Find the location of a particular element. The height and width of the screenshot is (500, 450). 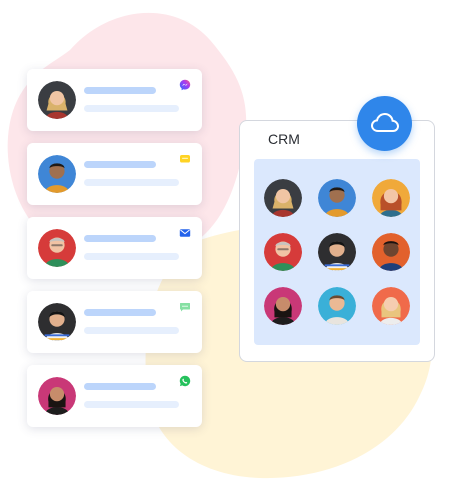

sms-icon is located at coordinates (185, 307).